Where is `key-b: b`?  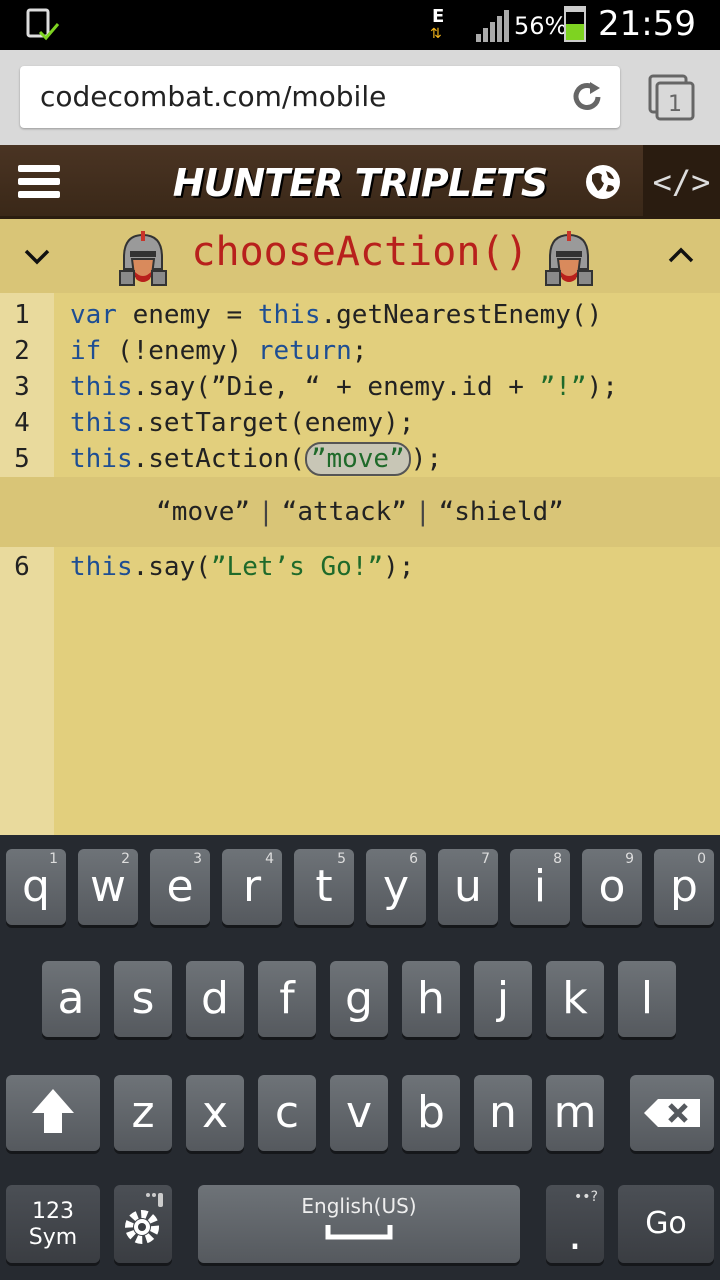
key-b: b is located at coordinates (431, 1113).